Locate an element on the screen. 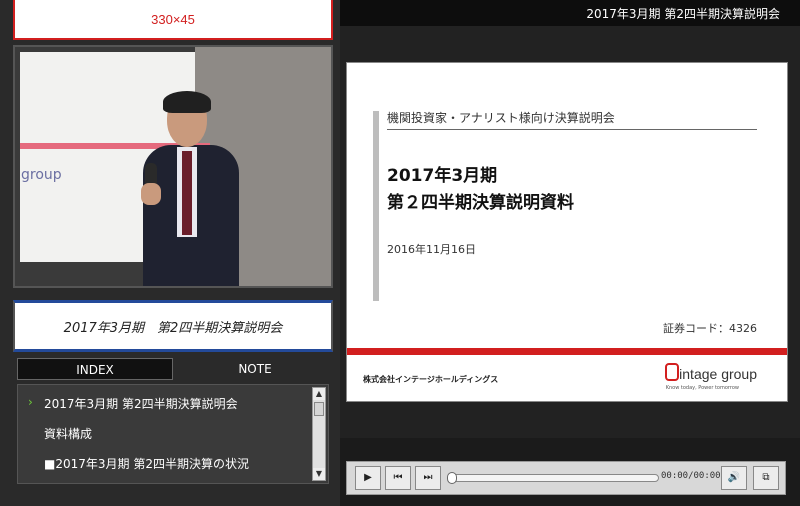 The height and width of the screenshot is (506, 800). previous-button: ⏮ is located at coordinates (398, 478).